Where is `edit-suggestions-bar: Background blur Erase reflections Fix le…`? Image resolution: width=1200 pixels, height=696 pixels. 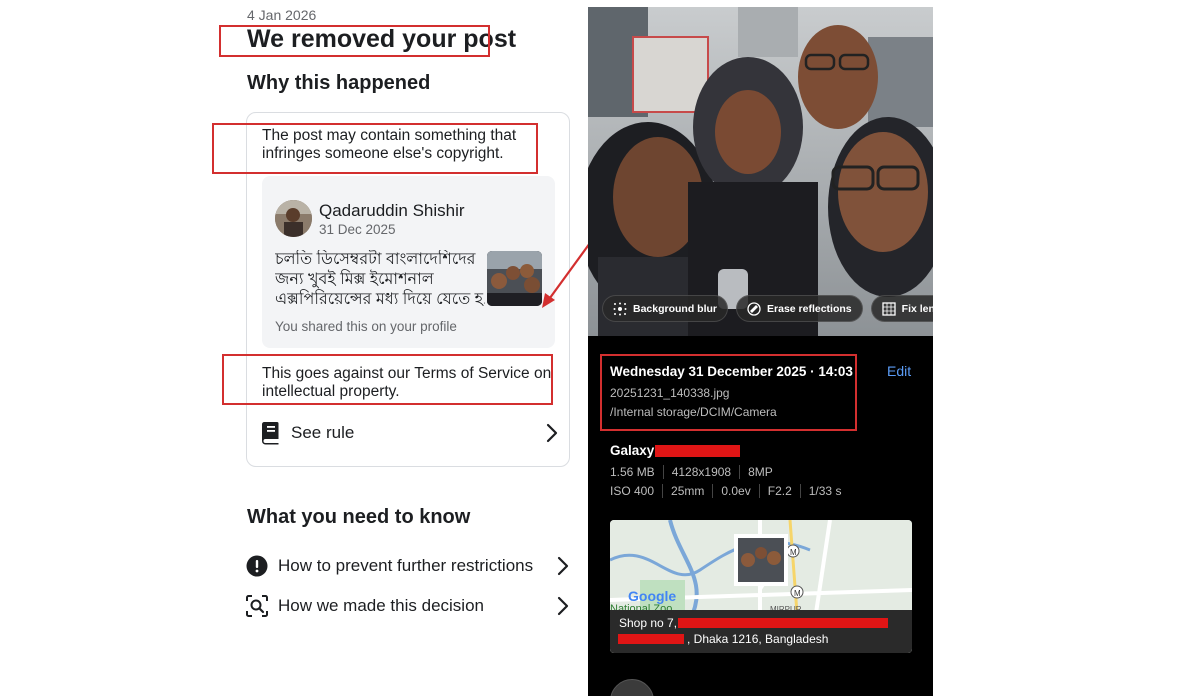
edit-suggestions-bar: Background blur Erase reflections Fix le… is located at coordinates (767, 308).